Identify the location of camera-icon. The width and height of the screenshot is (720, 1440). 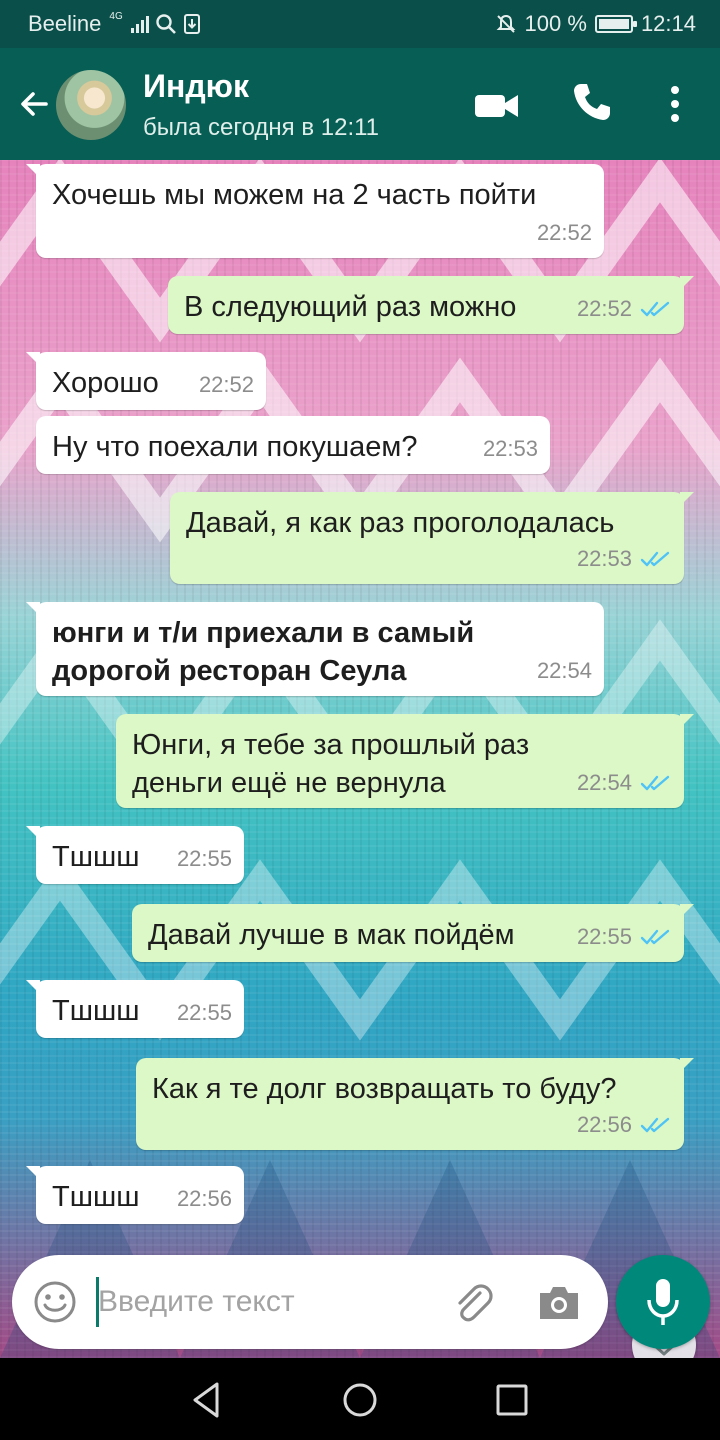
(559, 1302).